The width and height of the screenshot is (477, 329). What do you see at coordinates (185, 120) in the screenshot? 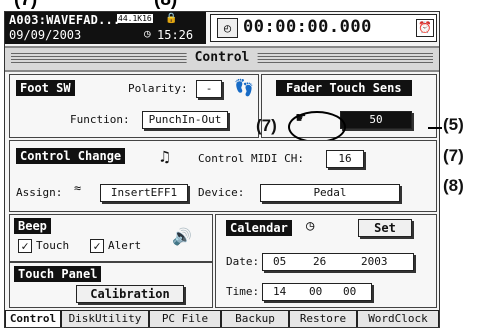
I see `function-field: PunchIn-Out` at bounding box center [185, 120].